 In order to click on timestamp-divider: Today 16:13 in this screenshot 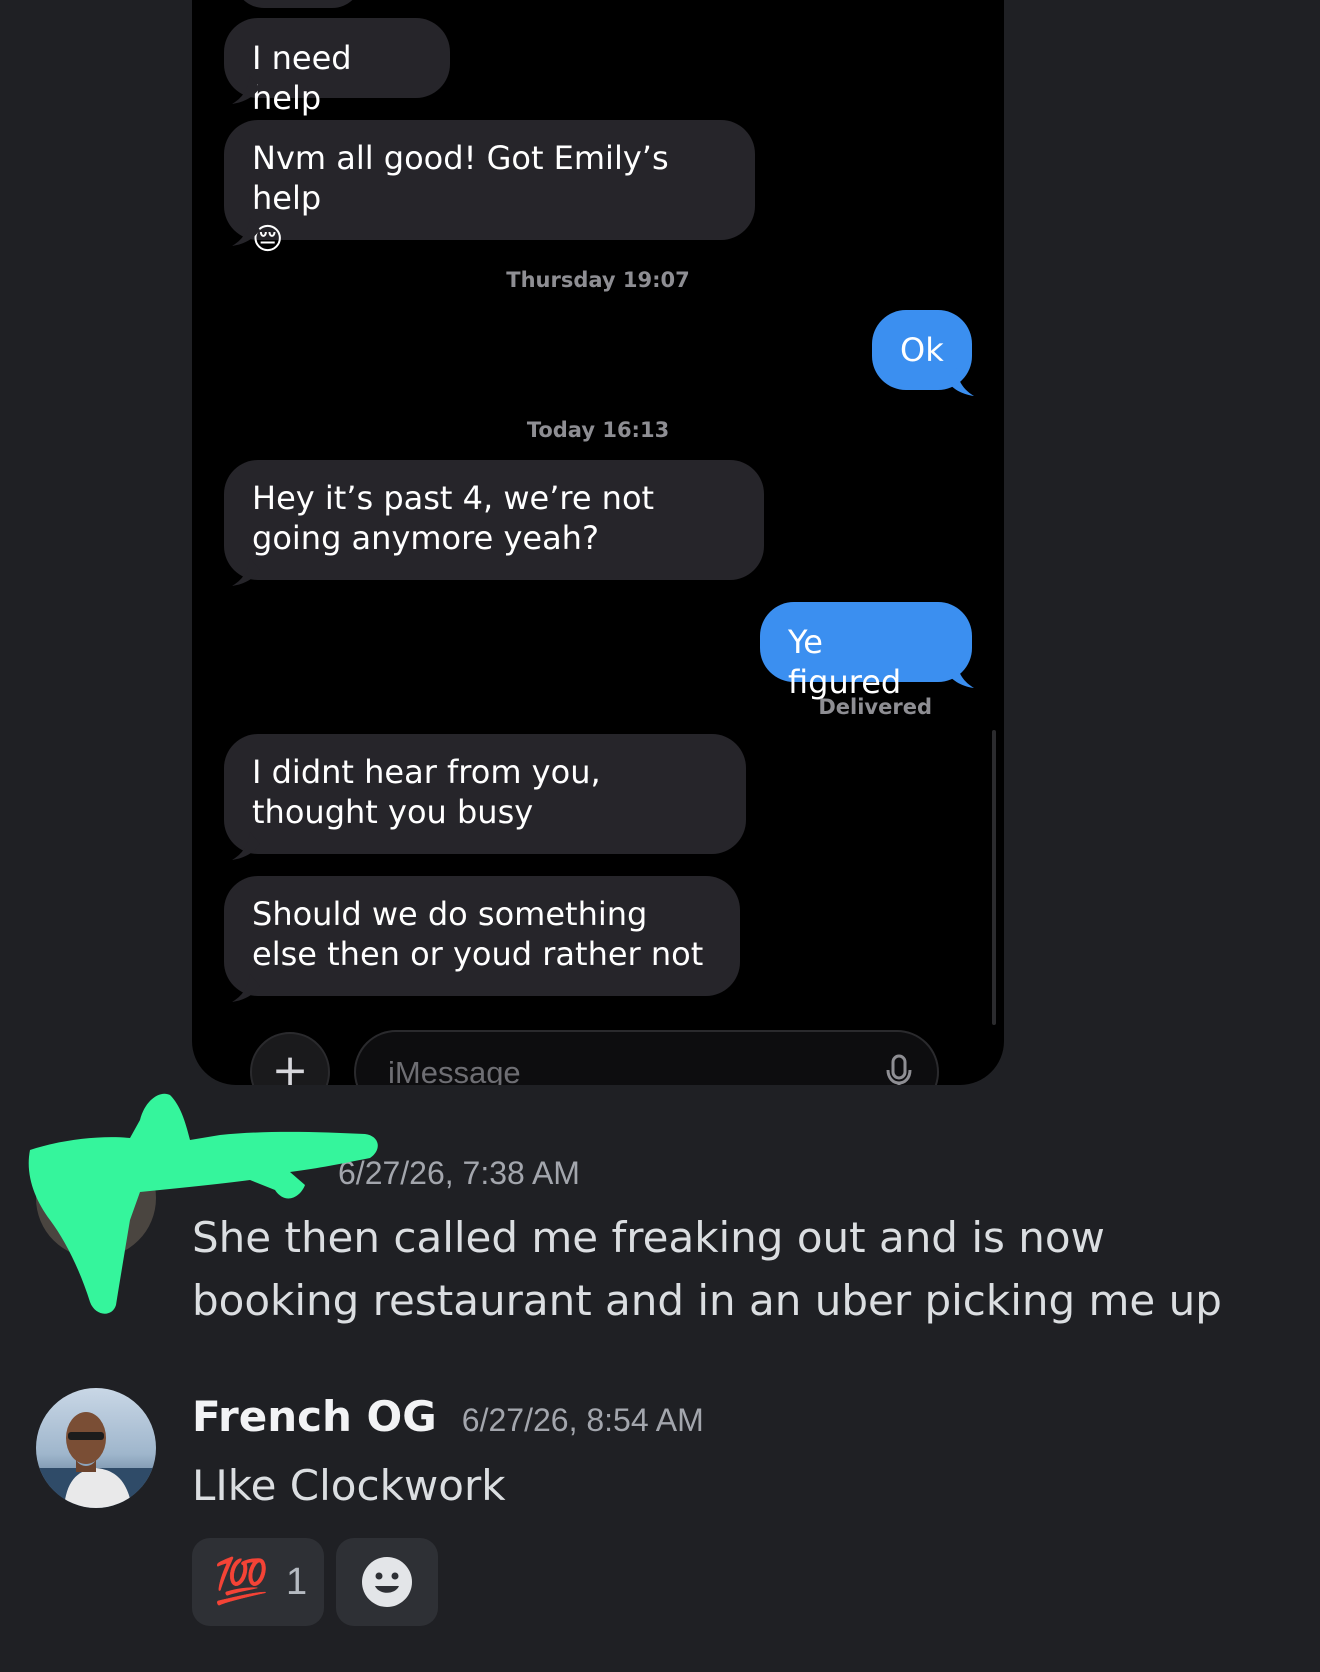, I will do `click(598, 430)`.